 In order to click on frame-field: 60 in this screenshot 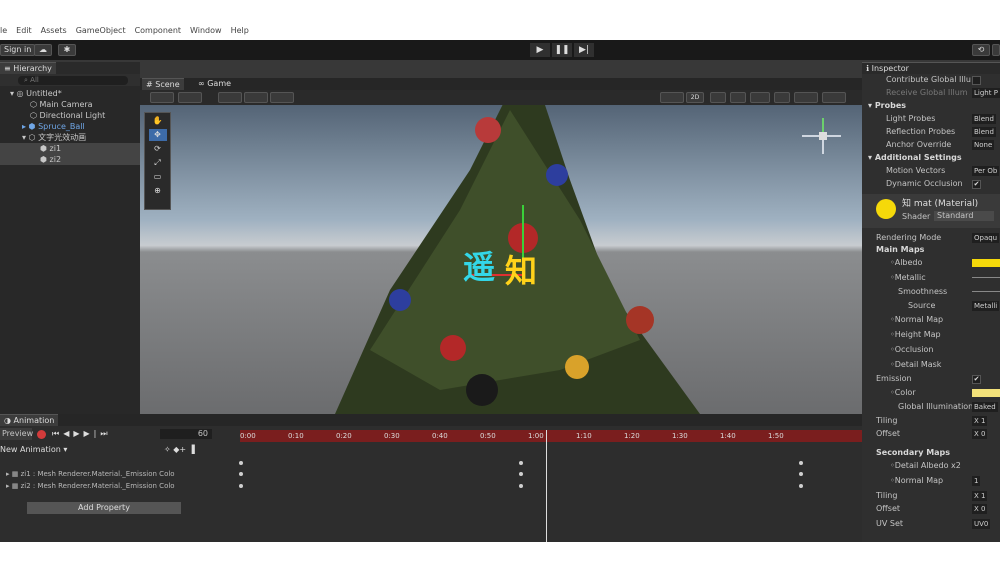, I will do `click(186, 434)`.